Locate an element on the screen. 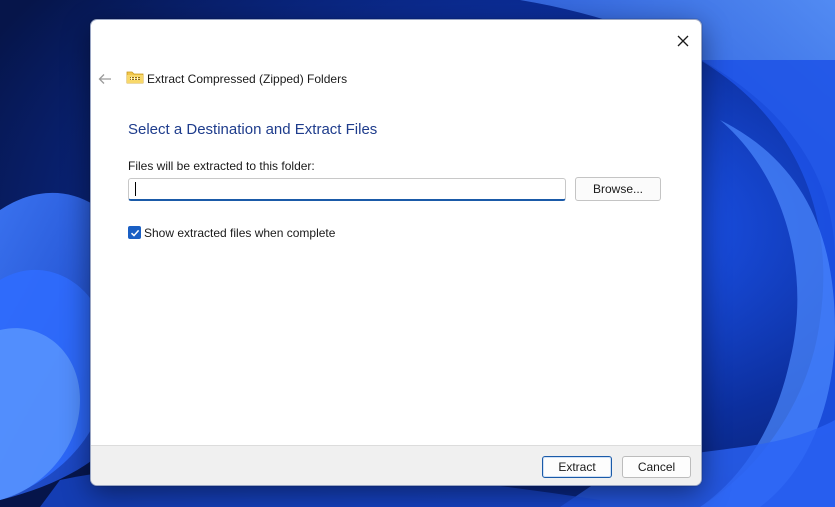  destination-label: Files will be extracted to this folder: is located at coordinates (221, 166).